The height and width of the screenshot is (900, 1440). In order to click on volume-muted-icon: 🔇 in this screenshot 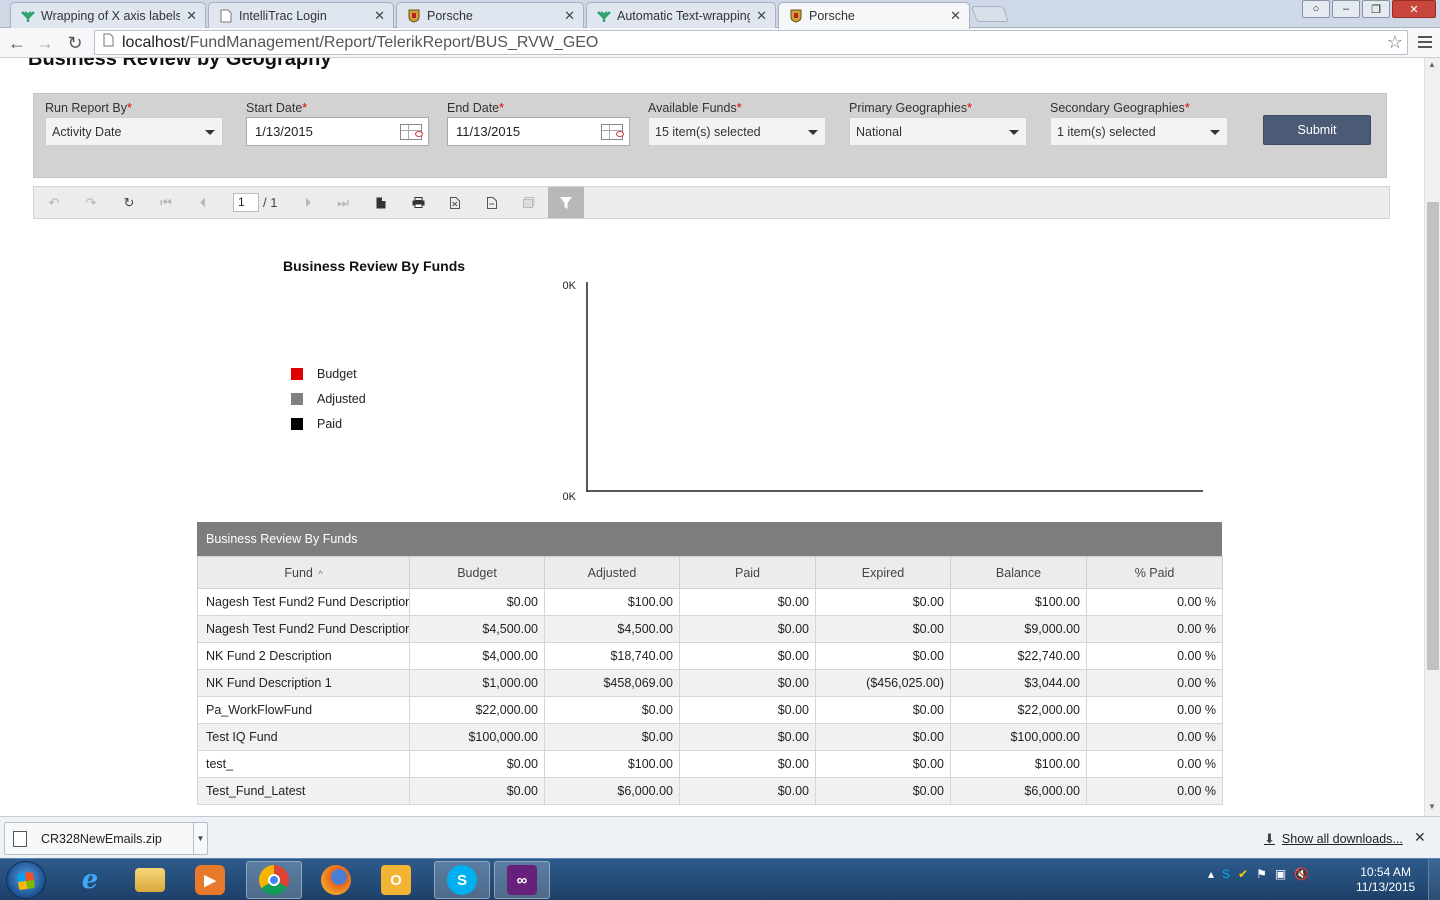, I will do `click(1301, 874)`.